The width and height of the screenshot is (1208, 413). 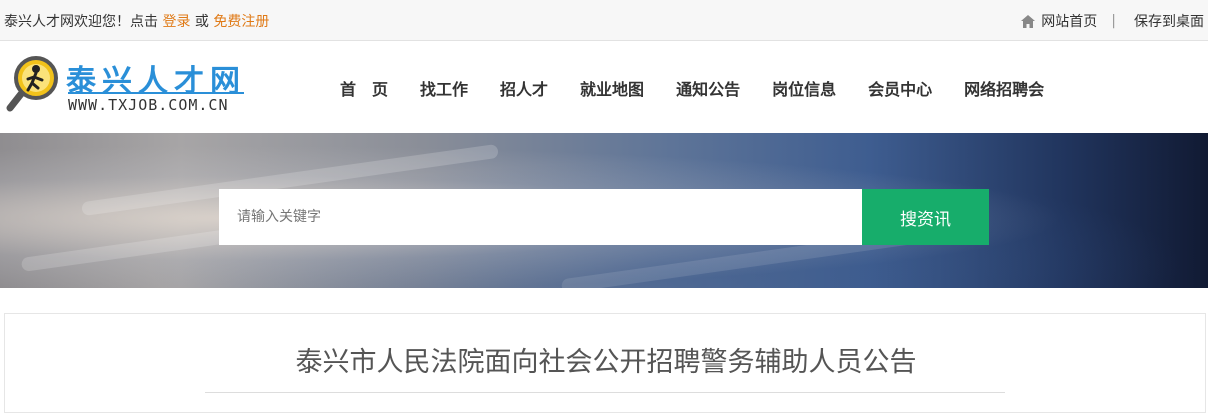 I want to click on or-text: 或, so click(x=201, y=22).